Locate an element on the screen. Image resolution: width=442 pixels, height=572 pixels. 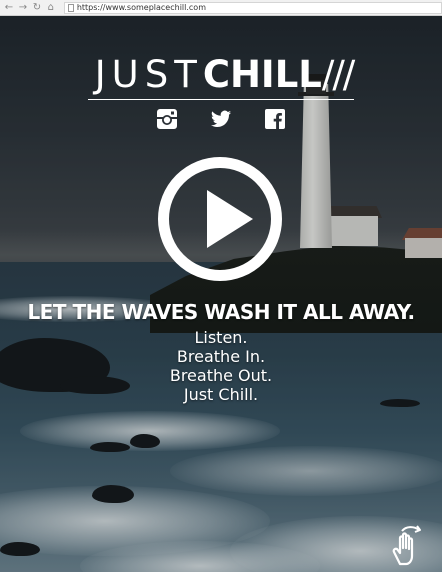
brand-slashes: /// is located at coordinates (338, 74).